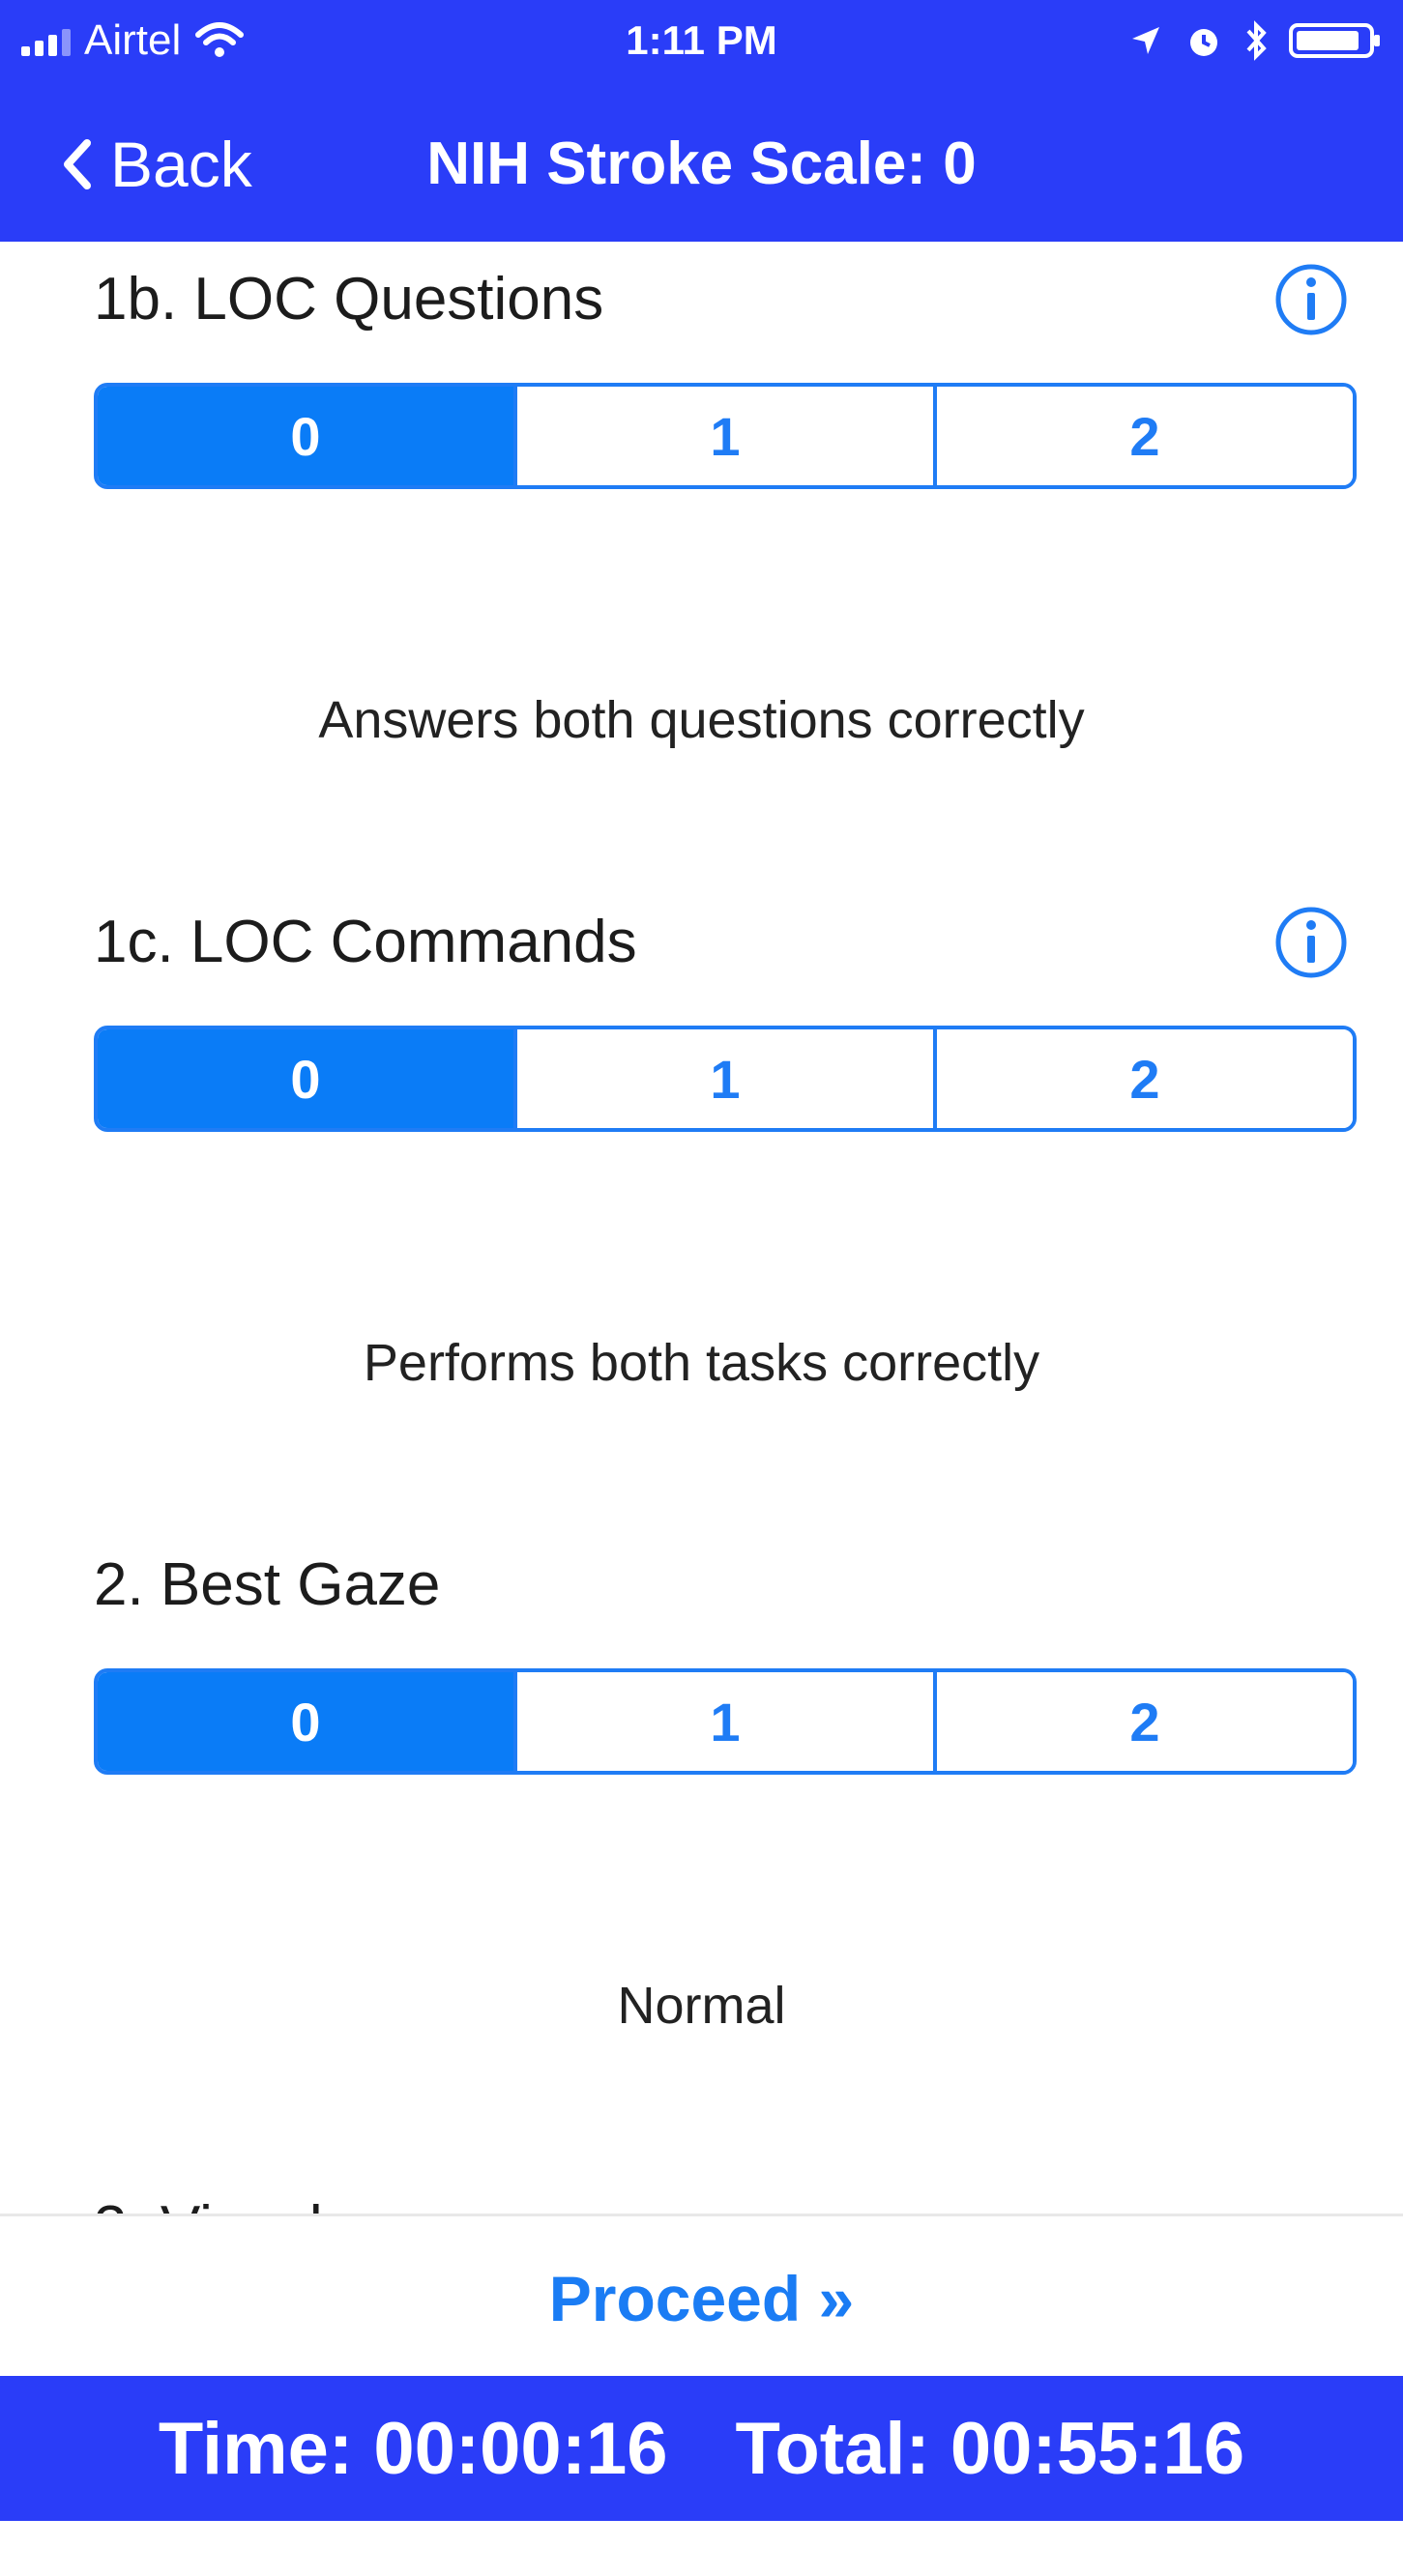 This screenshot has height=2576, width=1403. What do you see at coordinates (701, 2006) in the screenshot?
I see `score-description: Normal` at bounding box center [701, 2006].